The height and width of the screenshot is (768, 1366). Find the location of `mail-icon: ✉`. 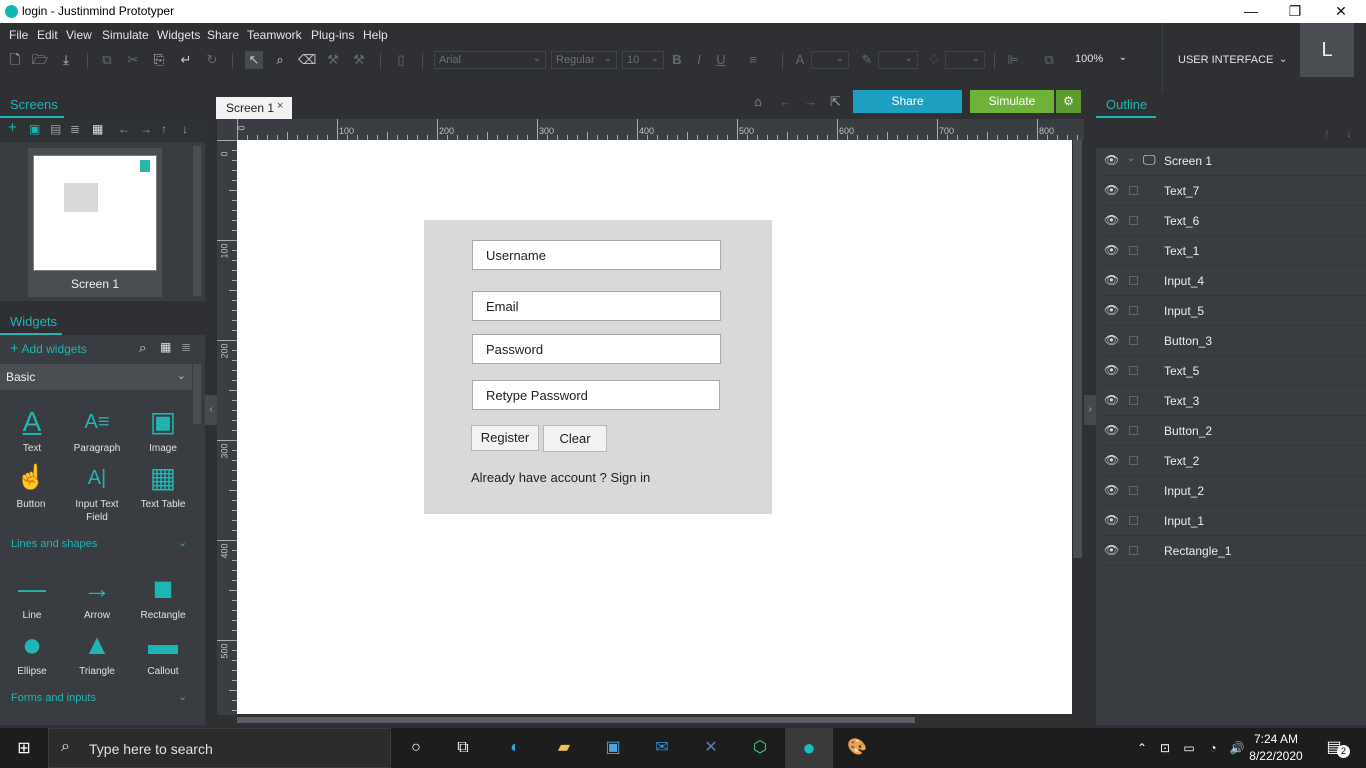

mail-icon: ✉ is located at coordinates (662, 748).